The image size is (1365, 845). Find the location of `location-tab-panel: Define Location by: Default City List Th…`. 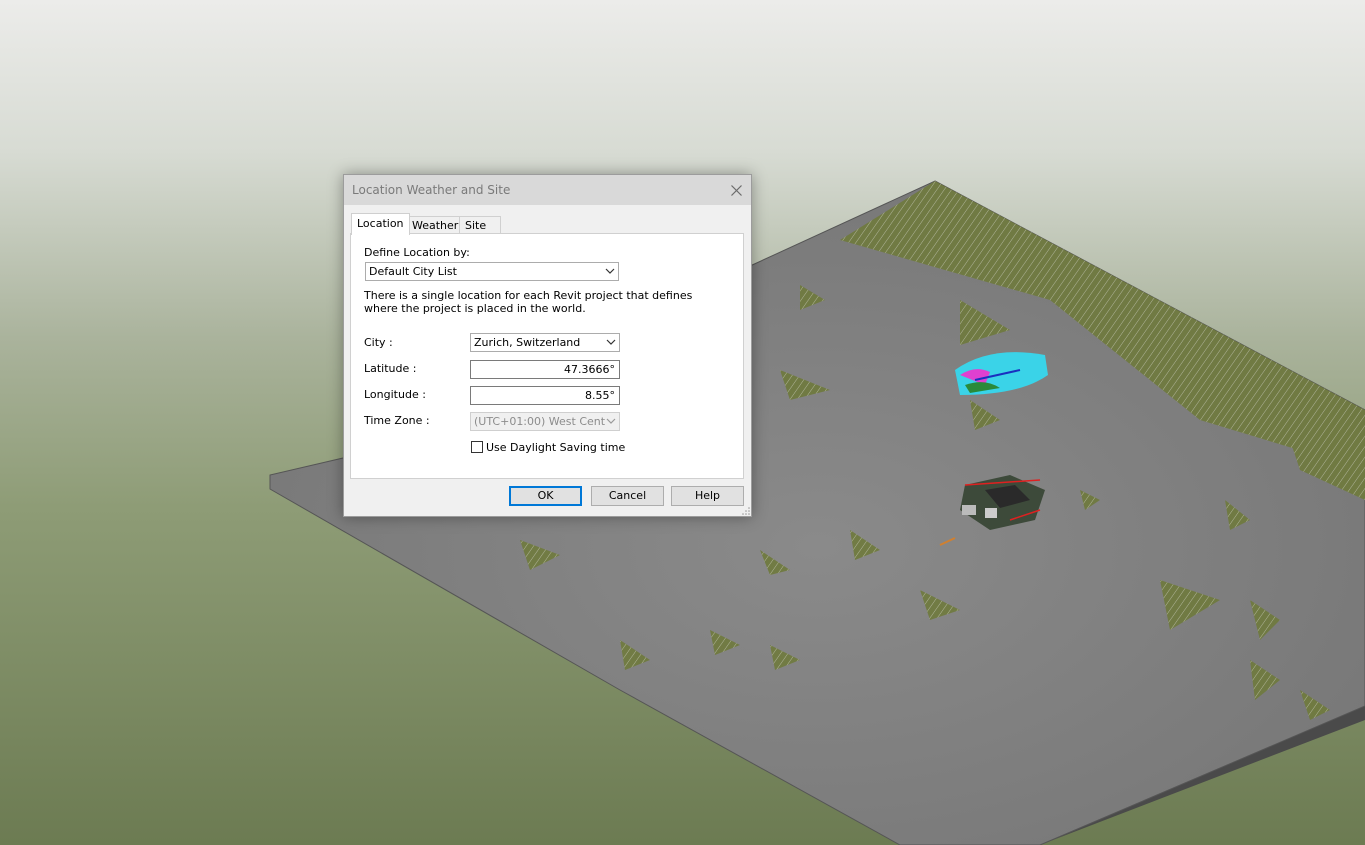

location-tab-panel: Define Location by: Default City List Th… is located at coordinates (547, 356).